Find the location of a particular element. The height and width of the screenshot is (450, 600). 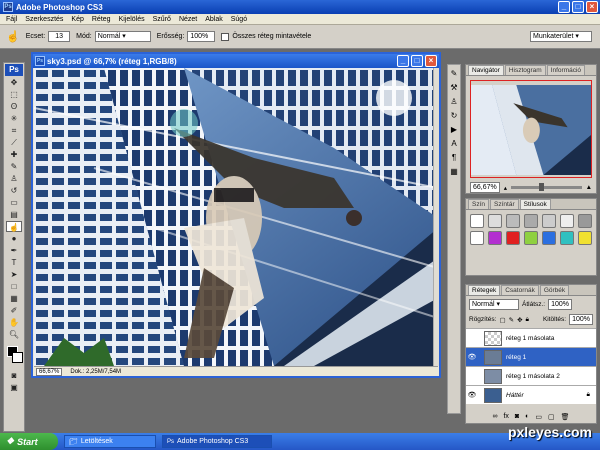

layer-row: réteg 1 másolata is located at coordinates (531, 337).